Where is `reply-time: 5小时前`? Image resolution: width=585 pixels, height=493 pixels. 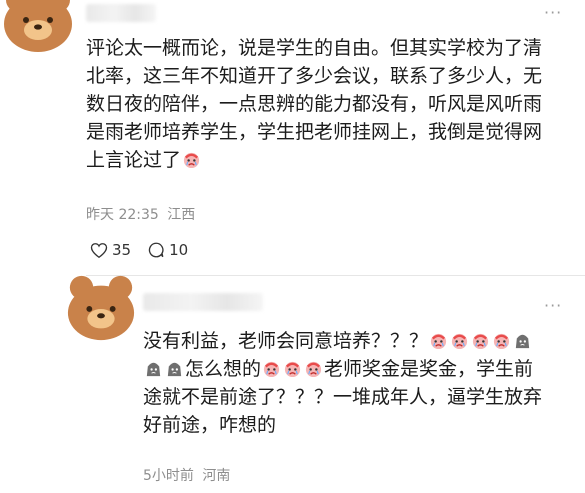
reply-time: 5小时前 is located at coordinates (168, 476).